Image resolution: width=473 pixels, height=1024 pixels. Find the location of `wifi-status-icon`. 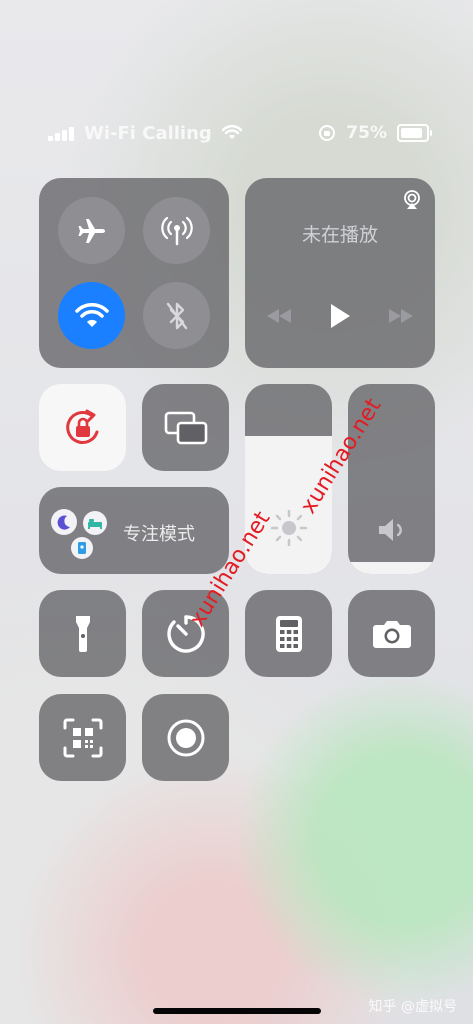

wifi-status-icon is located at coordinates (231, 133).